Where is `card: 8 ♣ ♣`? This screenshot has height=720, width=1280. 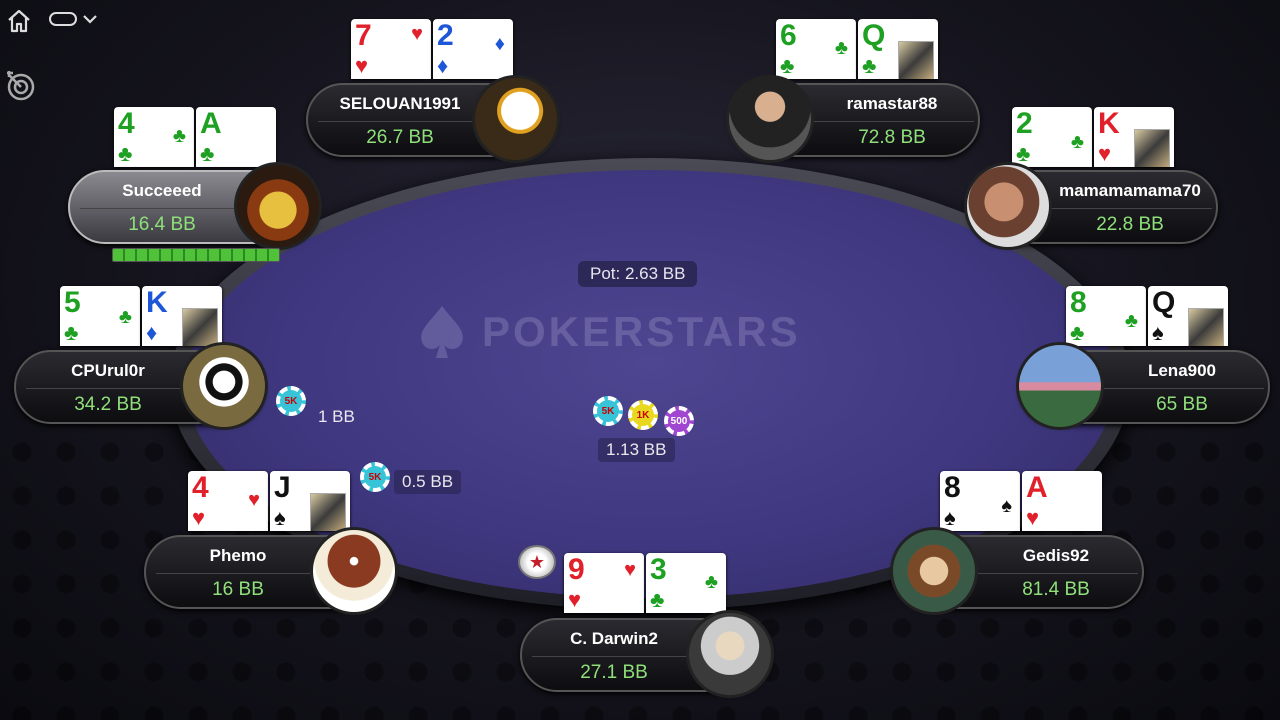
card: 8 ♣ ♣ is located at coordinates (1106, 316).